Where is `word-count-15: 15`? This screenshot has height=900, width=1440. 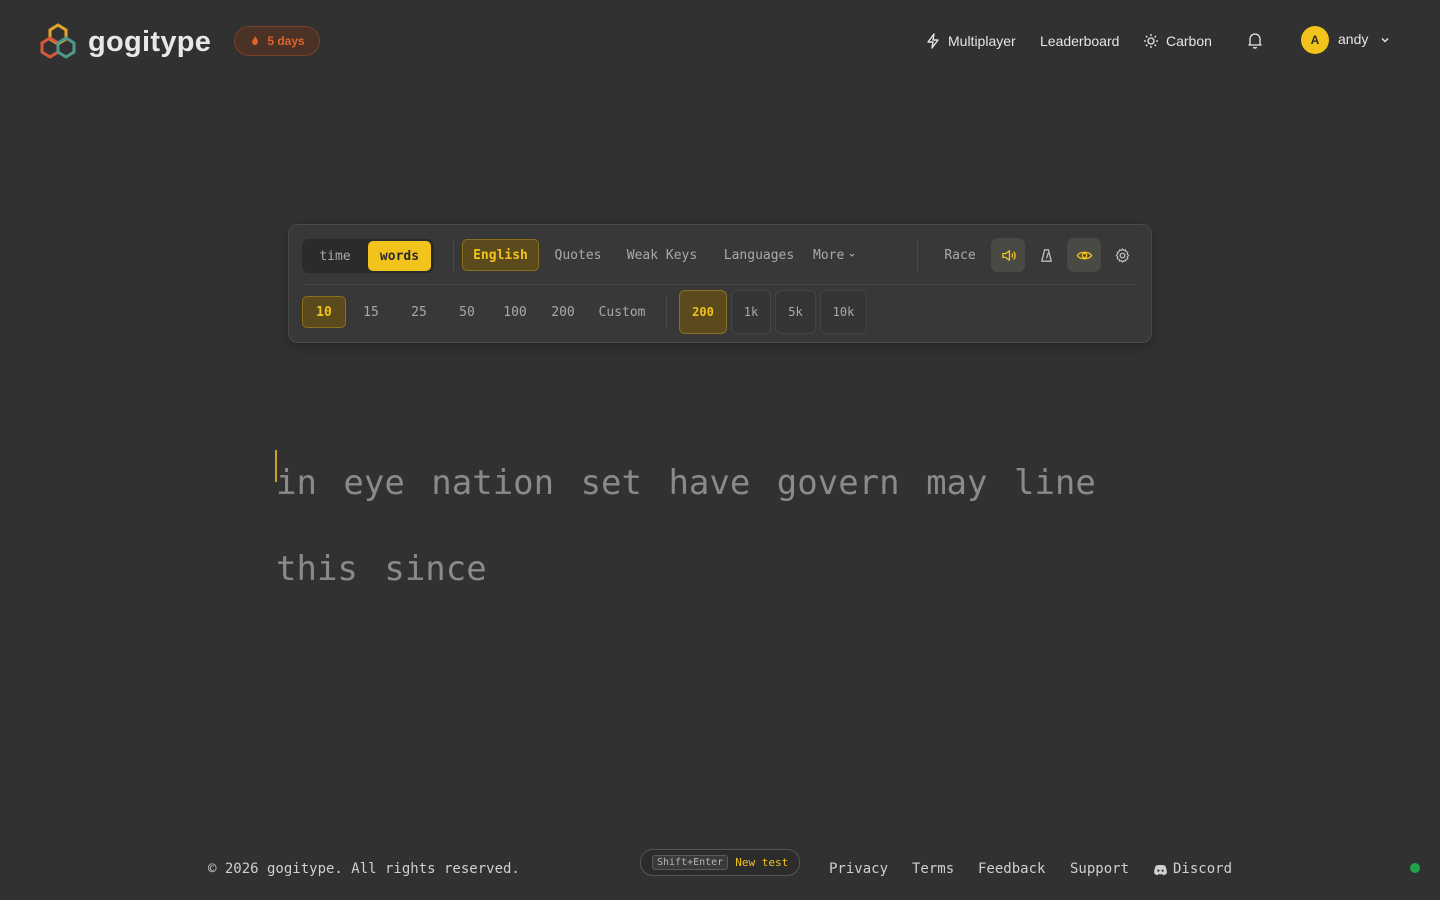 word-count-15: 15 is located at coordinates (371, 312).